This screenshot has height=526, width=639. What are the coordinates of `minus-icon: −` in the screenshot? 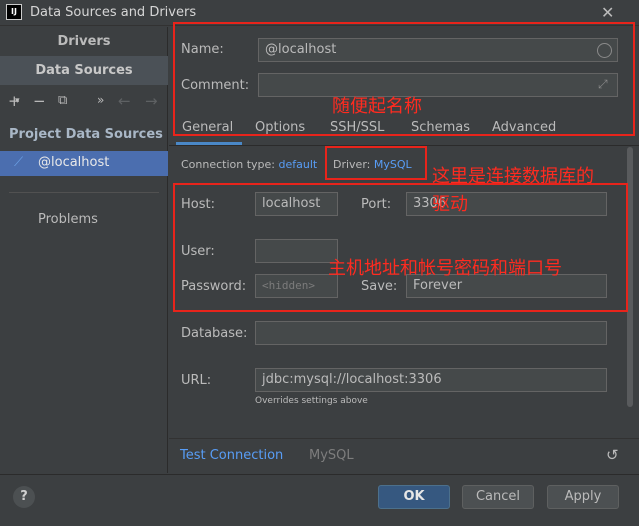 It's located at (39, 101).